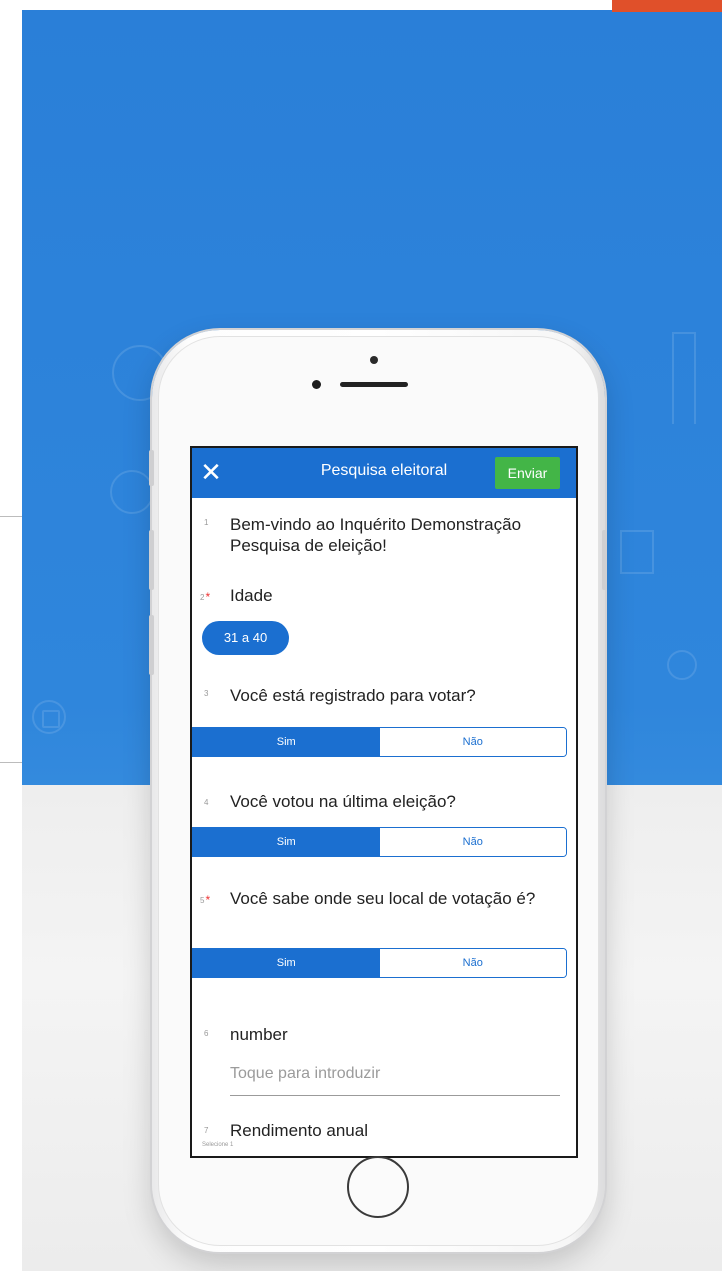  I want to click on question-number: 1, so click(206, 522).